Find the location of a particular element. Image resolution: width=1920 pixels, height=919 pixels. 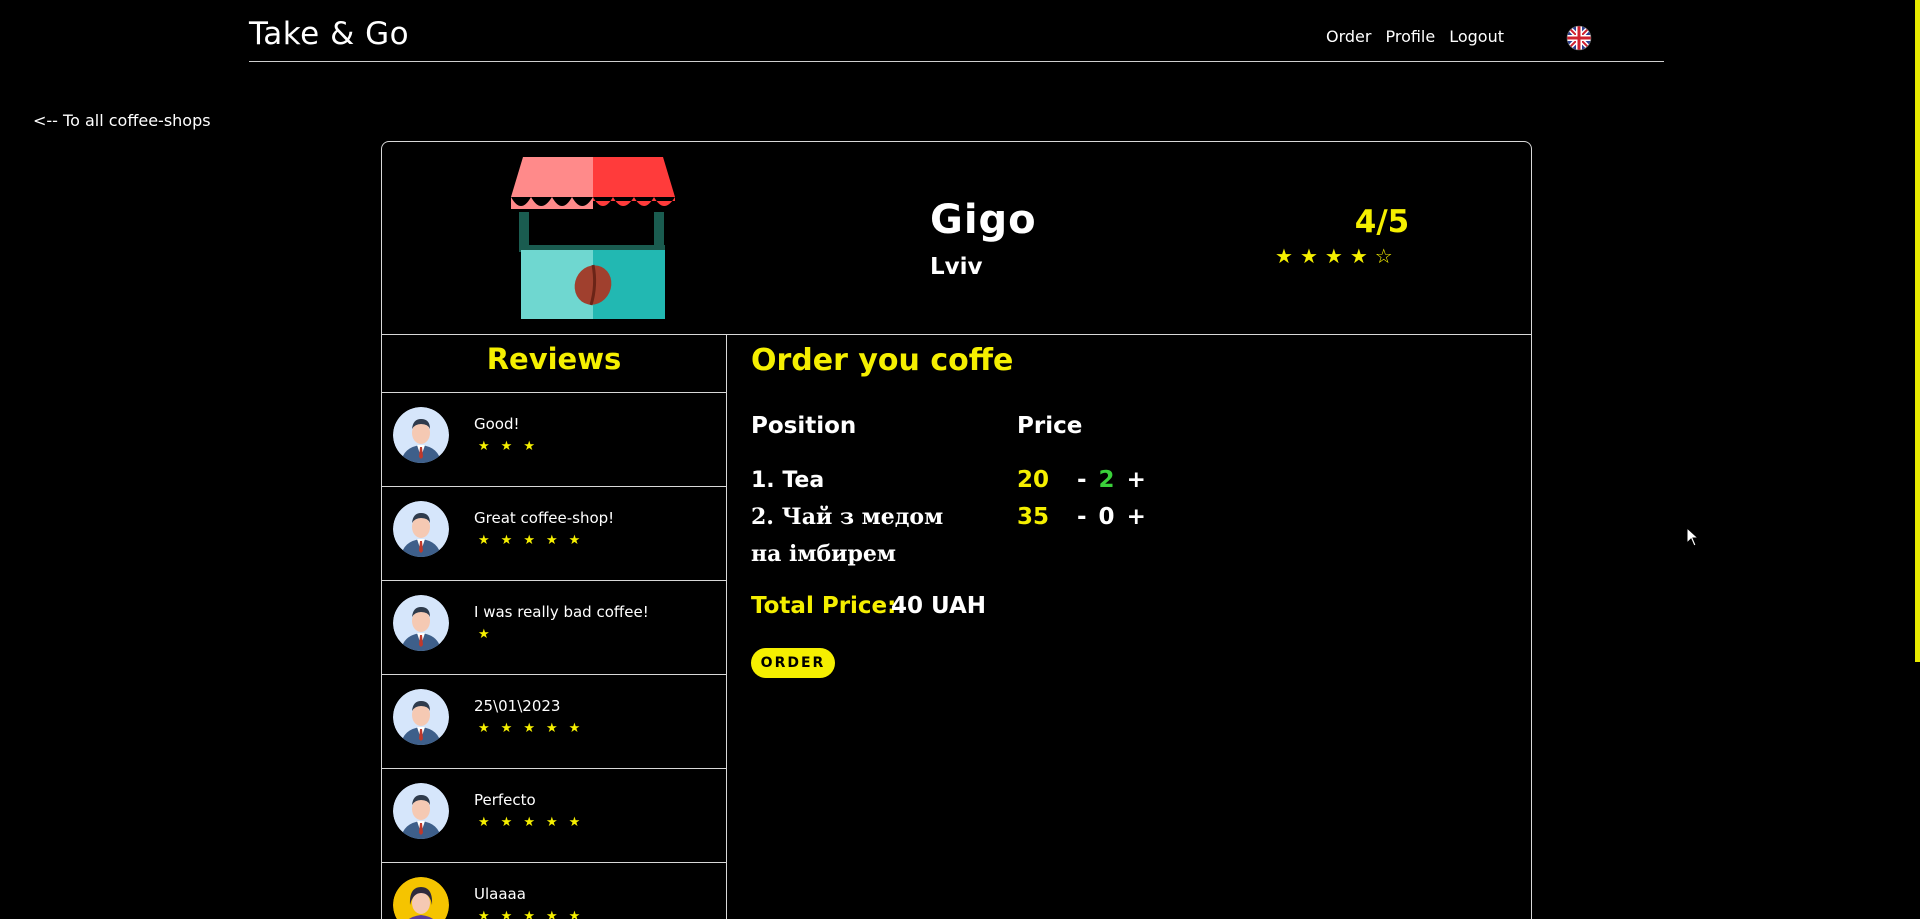

review-text: 25\01\2023 is located at coordinates (517, 706).